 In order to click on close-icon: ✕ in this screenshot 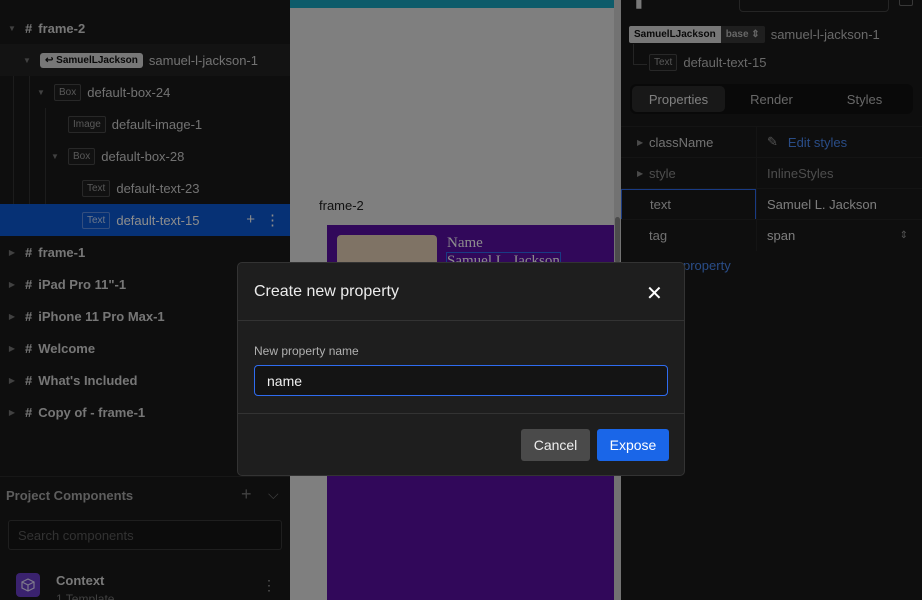, I will do `click(654, 293)`.